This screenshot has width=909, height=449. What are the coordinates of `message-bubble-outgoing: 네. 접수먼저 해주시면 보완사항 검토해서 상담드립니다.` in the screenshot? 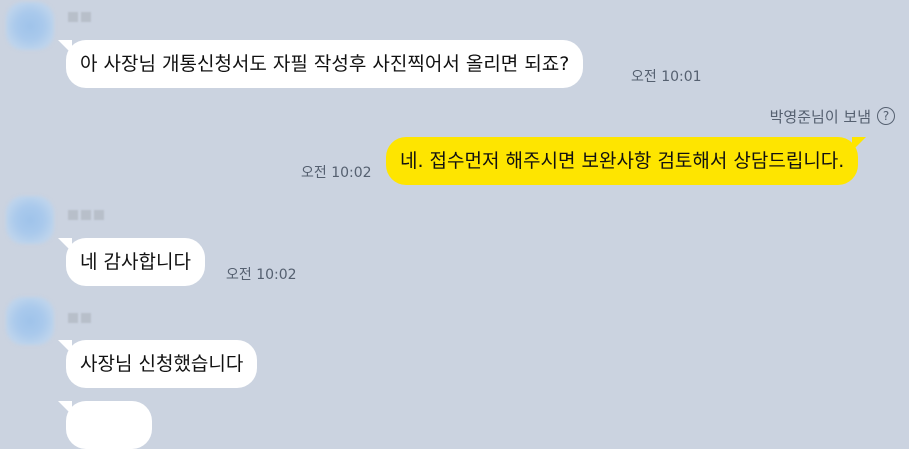 It's located at (626, 161).